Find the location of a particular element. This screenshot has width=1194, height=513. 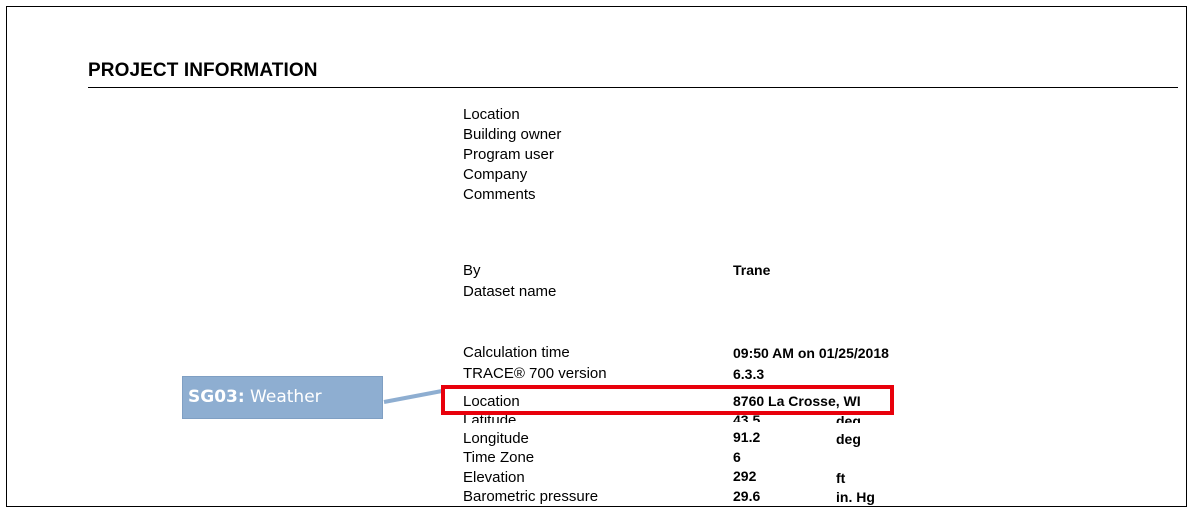

callout-text: Weather is located at coordinates (283, 397).